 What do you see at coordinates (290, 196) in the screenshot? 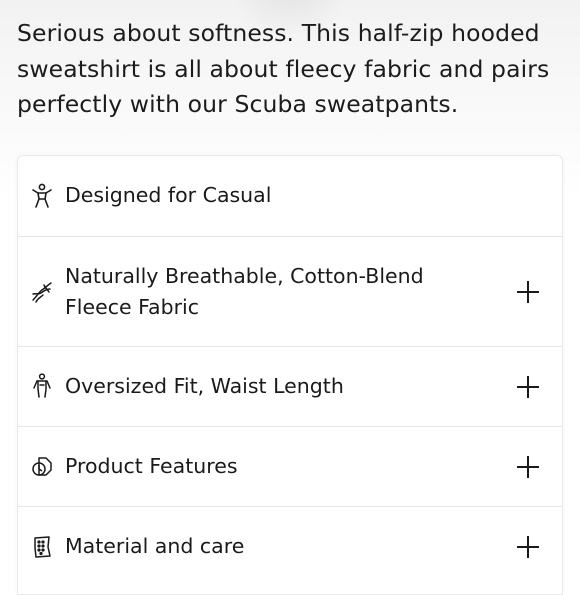
I see `feature-row-designed-for: Designed for Casual` at bounding box center [290, 196].